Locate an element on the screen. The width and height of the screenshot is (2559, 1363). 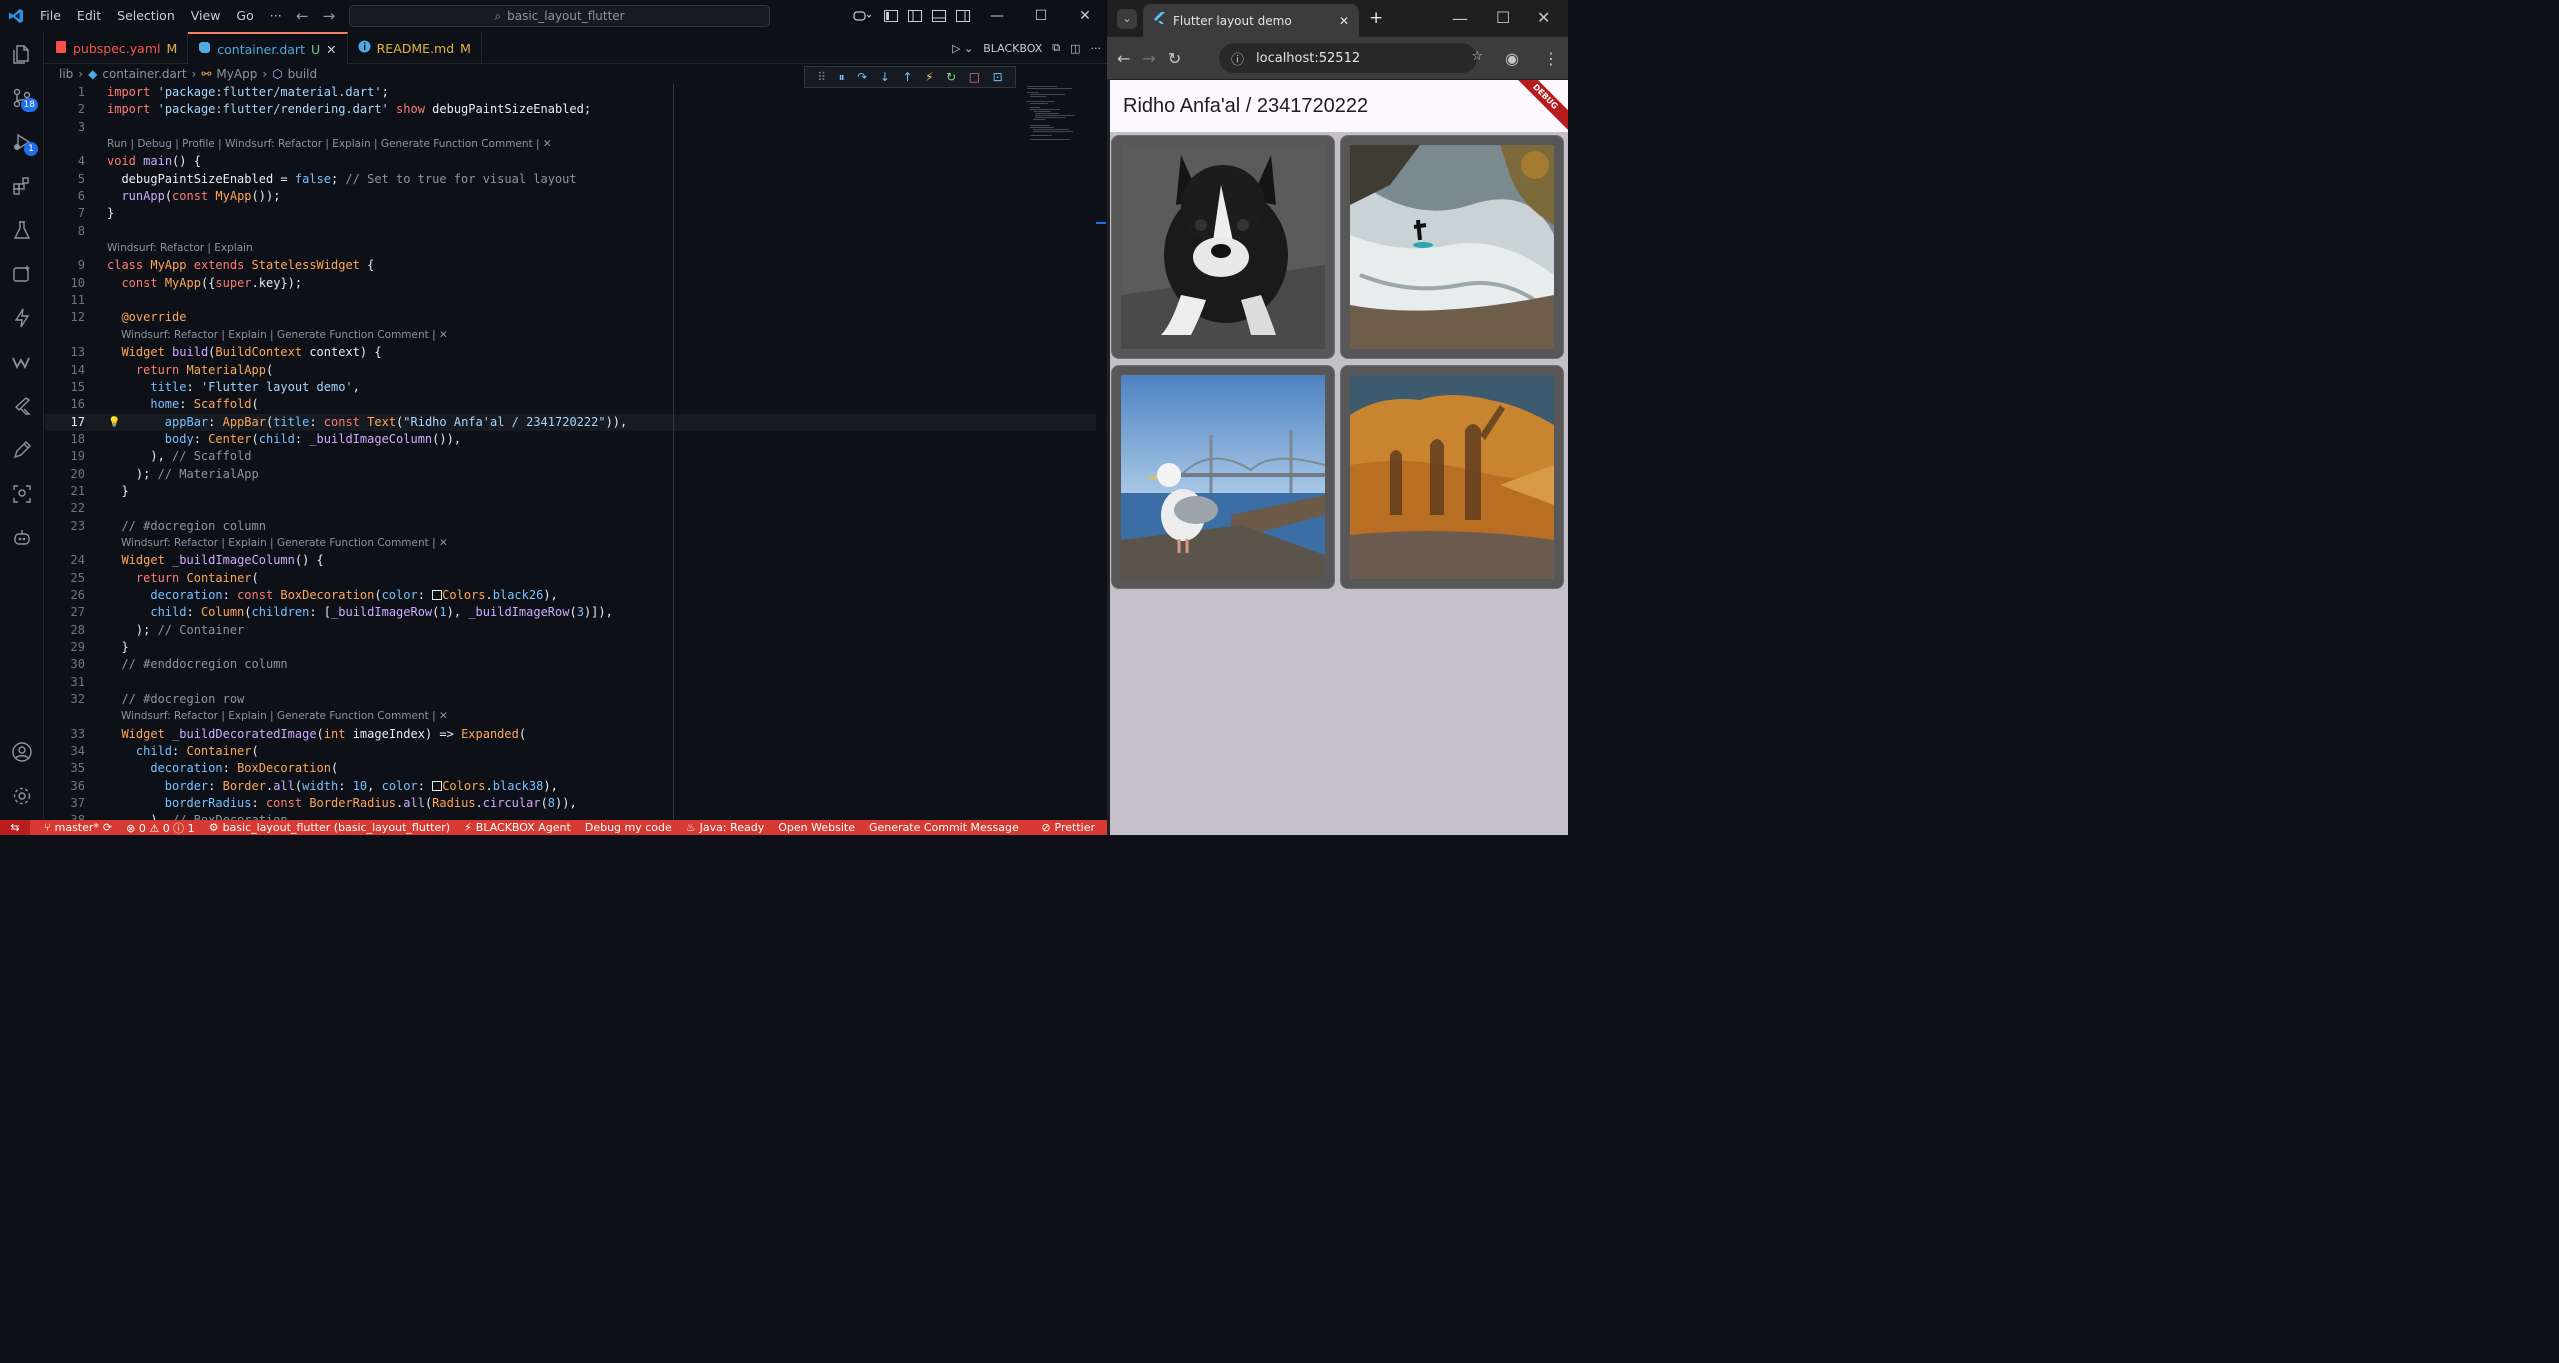
robot-agent-icon is located at coordinates (22, 538).